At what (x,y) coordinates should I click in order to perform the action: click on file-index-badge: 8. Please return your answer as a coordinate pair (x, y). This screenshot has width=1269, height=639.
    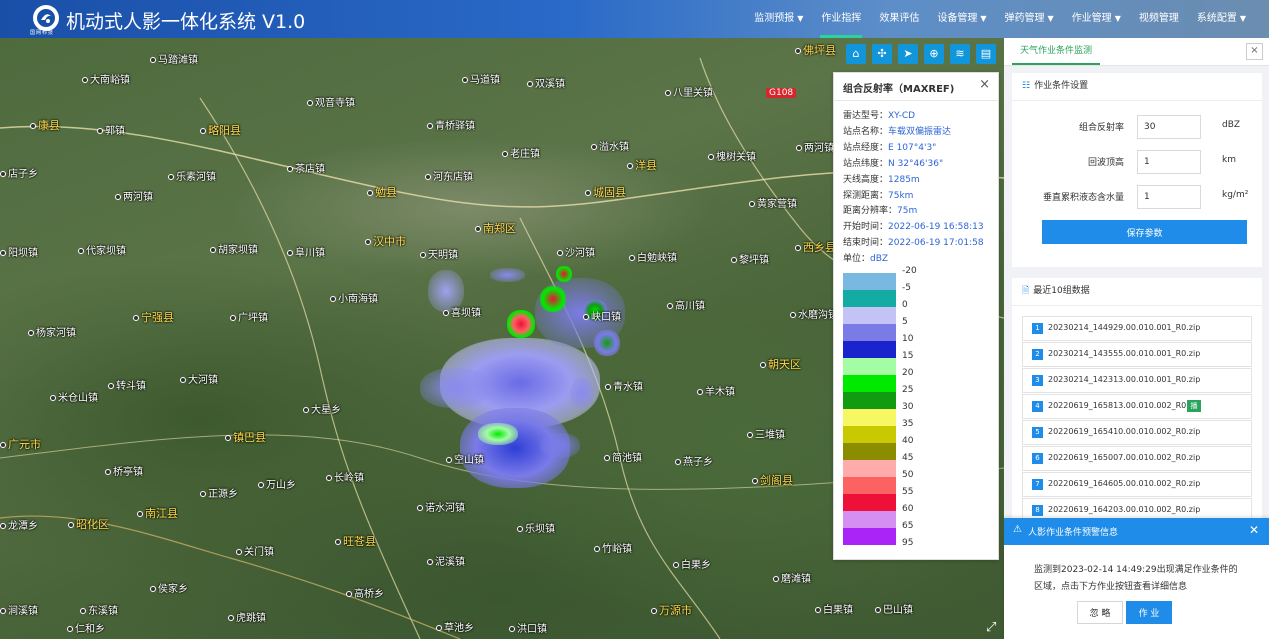
    Looking at the image, I should click on (1037, 510).